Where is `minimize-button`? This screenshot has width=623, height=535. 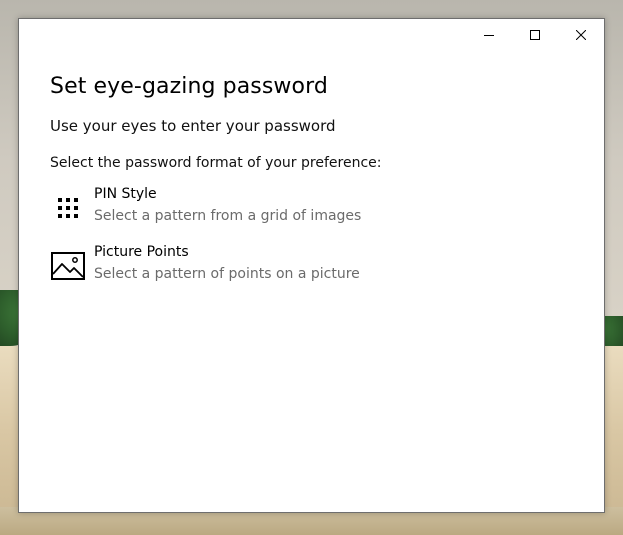 minimize-button is located at coordinates (489, 35).